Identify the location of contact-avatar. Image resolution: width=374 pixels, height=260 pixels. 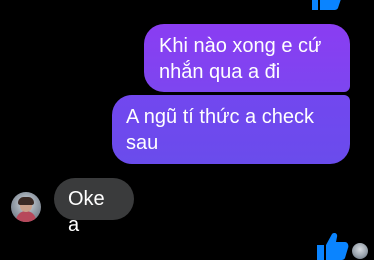
(26, 207).